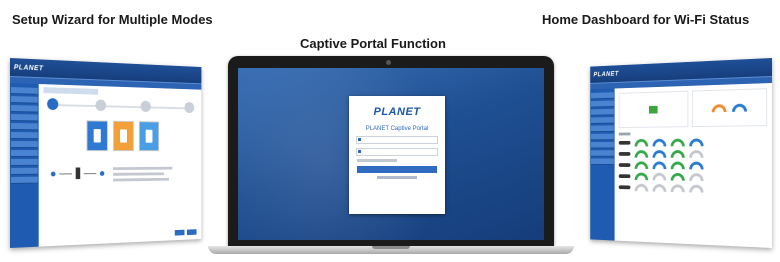 This screenshot has height=262, width=780. Describe the element at coordinates (120, 106) in the screenshot. I see `wizard-steps` at that location.